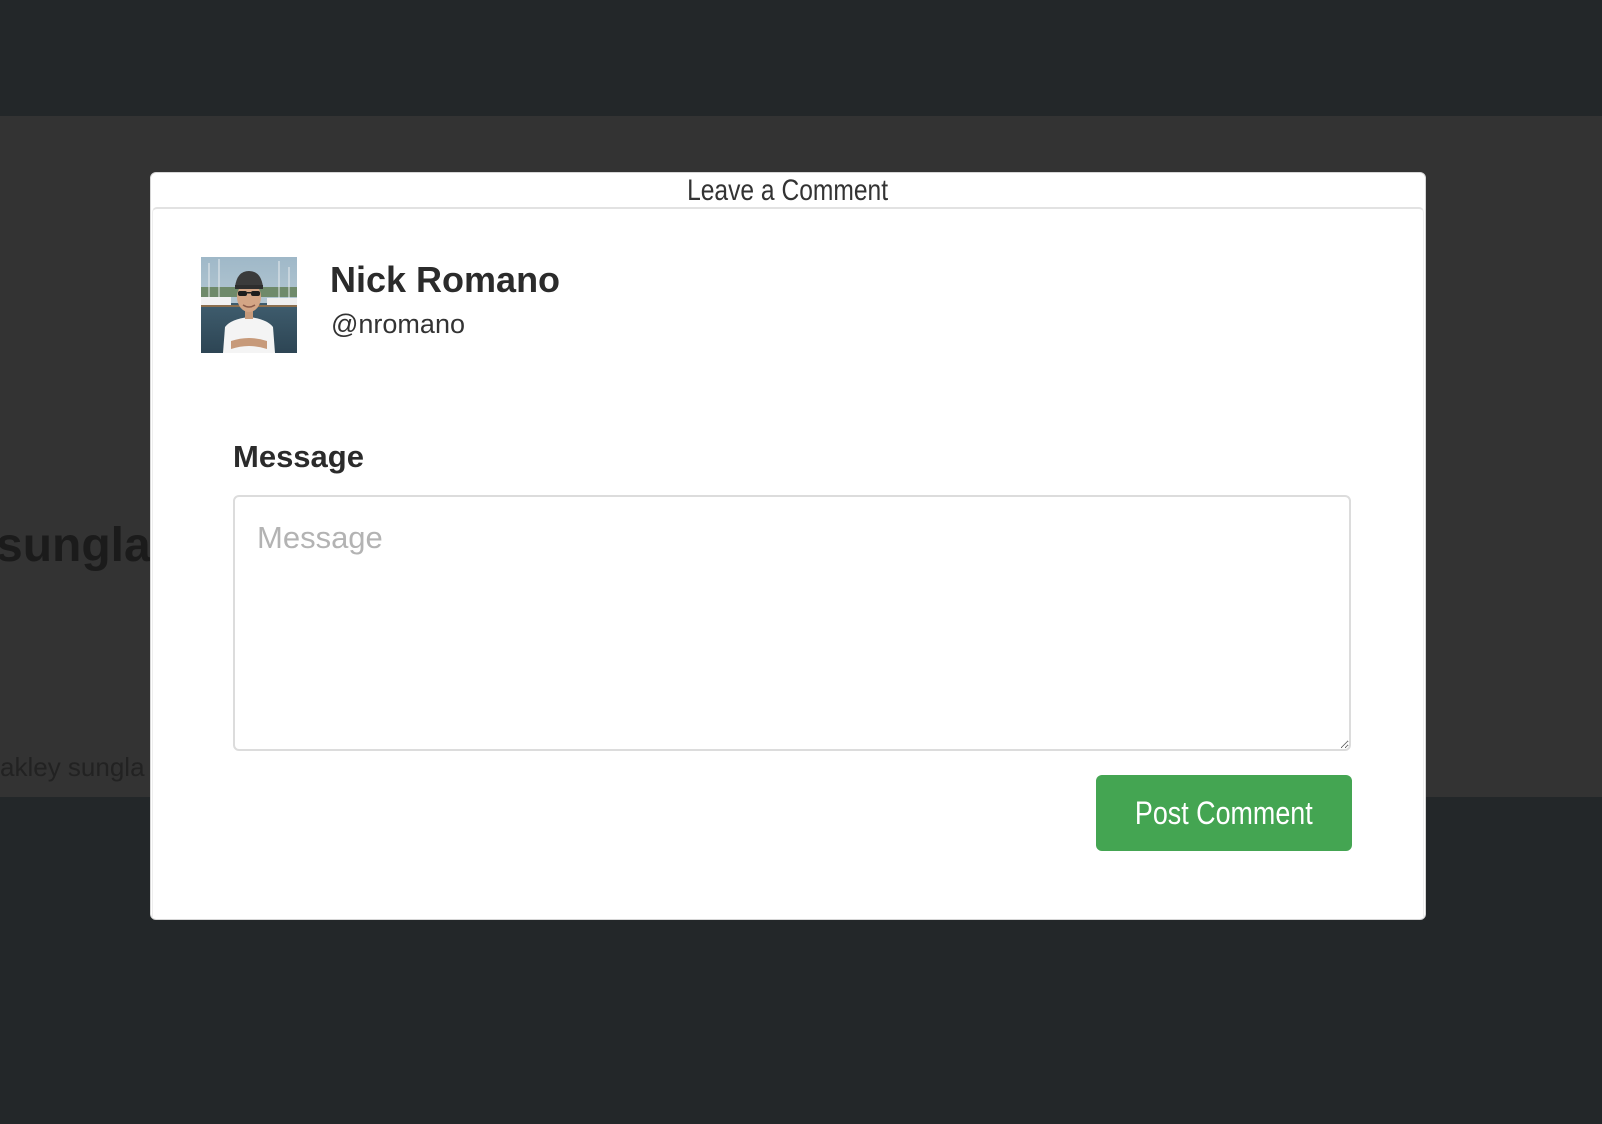  Describe the element at coordinates (298, 456) in the screenshot. I see `message-label: Message` at that location.